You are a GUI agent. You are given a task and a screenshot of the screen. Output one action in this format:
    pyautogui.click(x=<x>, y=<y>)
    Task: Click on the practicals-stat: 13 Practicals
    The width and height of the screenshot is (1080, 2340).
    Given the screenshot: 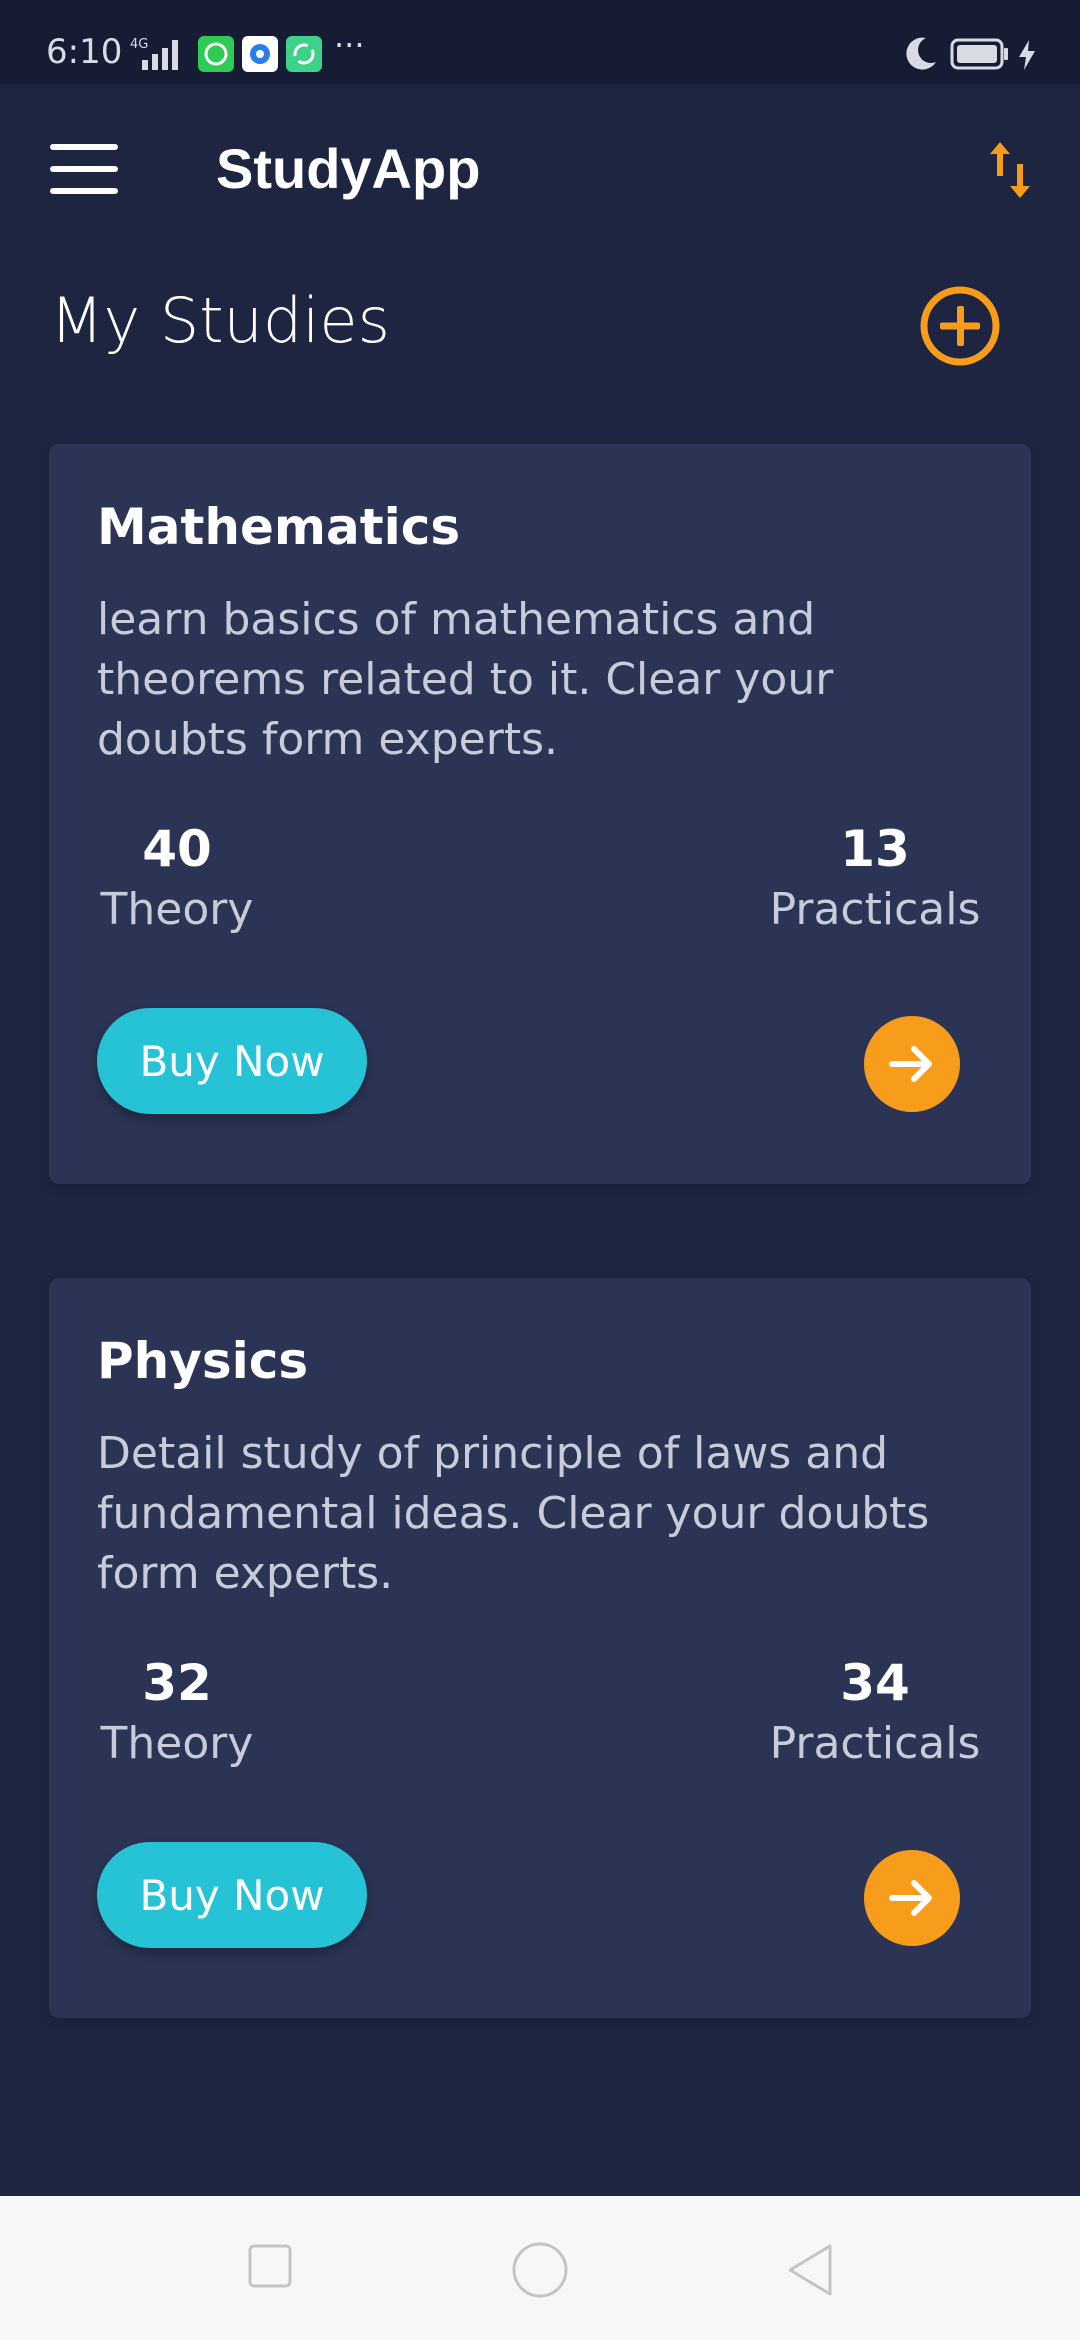 What is the action you would take?
    pyautogui.click(x=875, y=877)
    